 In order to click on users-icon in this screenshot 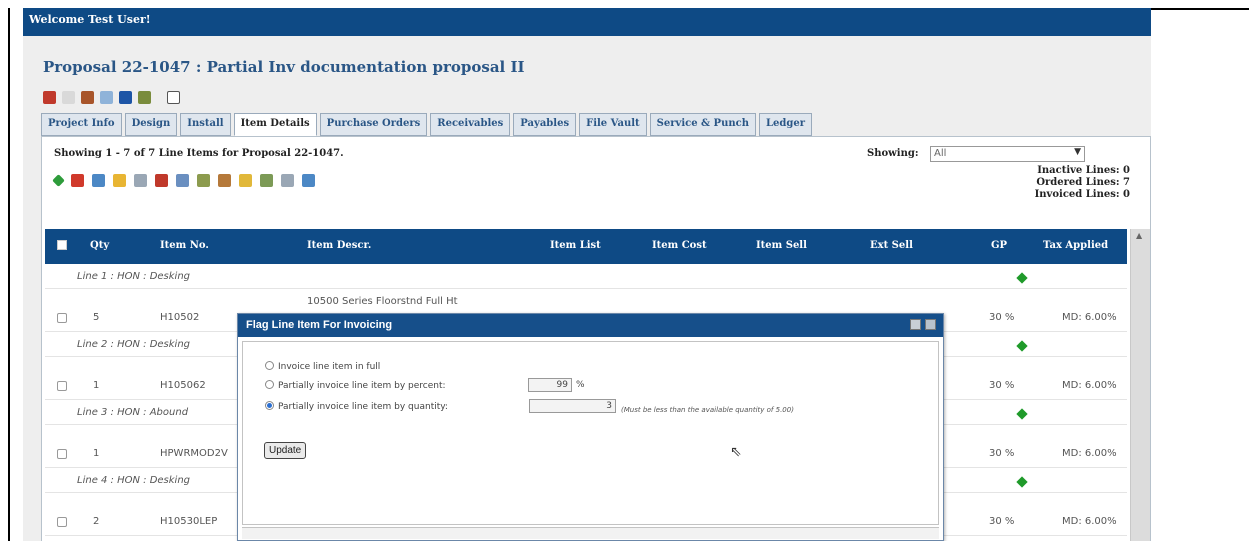, I will do `click(224, 180)`.